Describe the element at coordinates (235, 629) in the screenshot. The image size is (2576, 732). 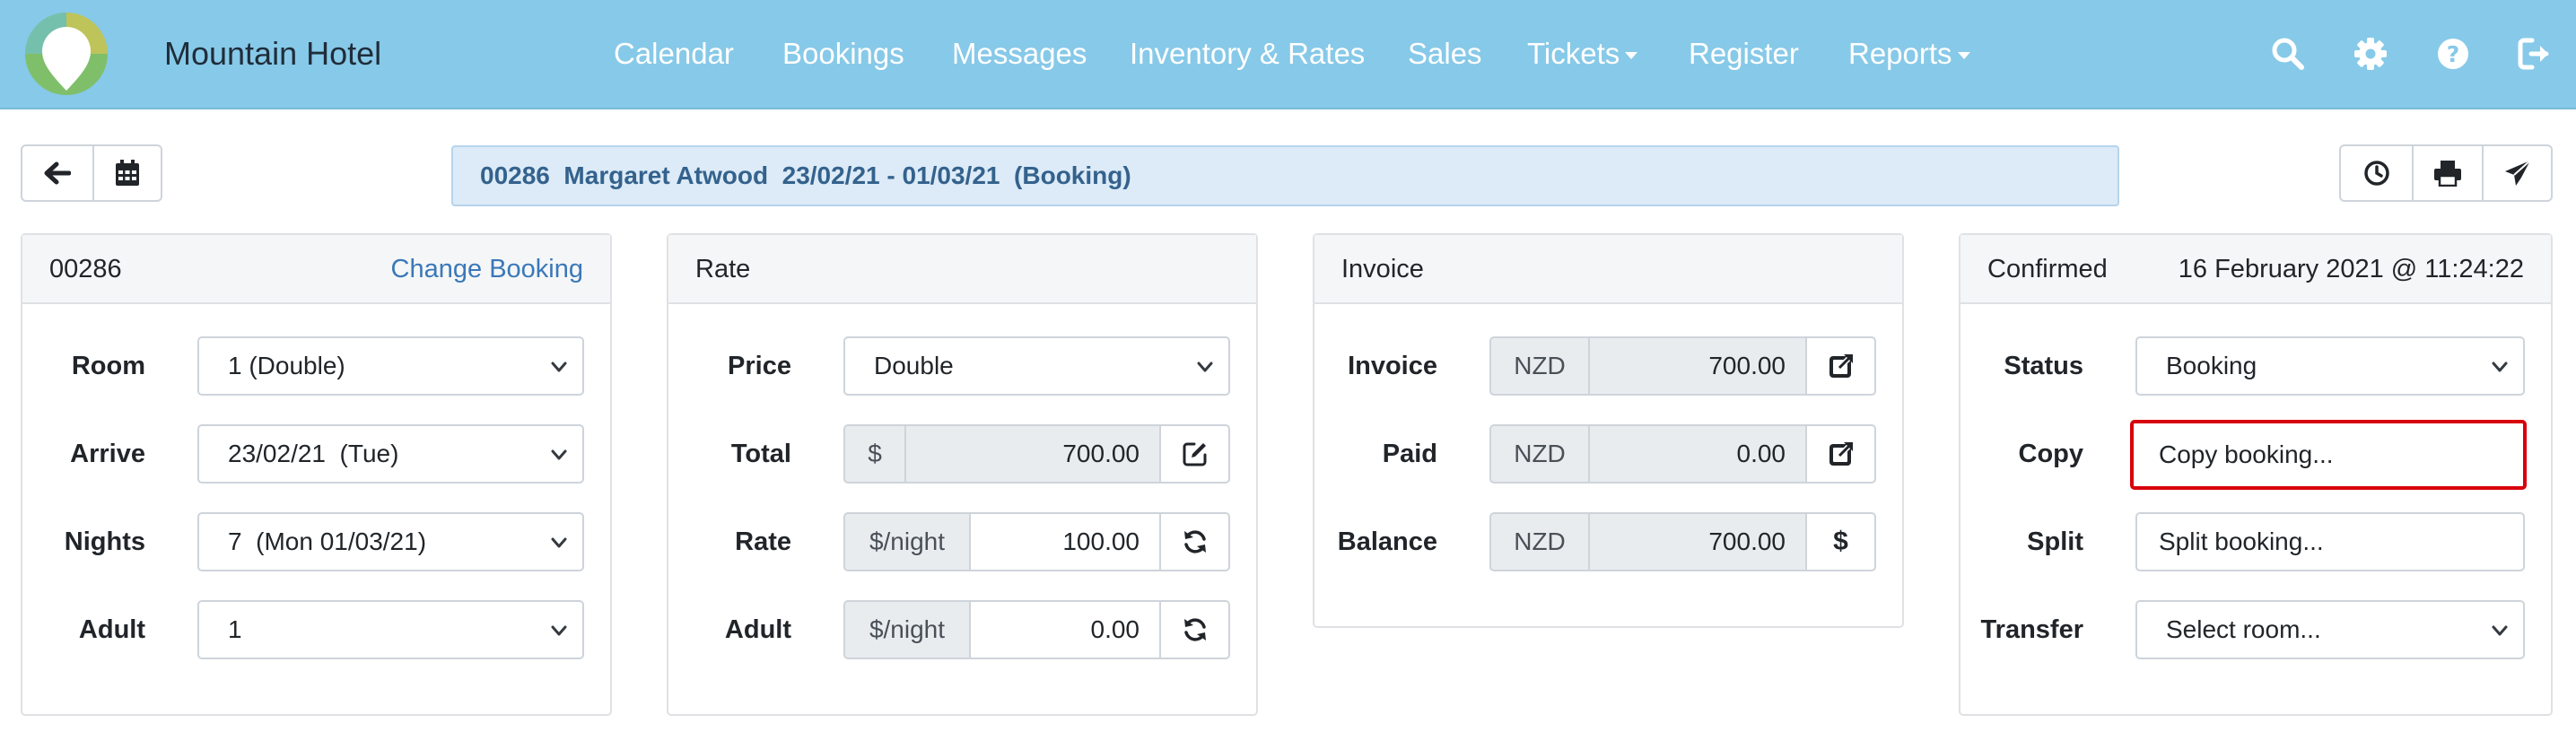
I see `adult-value: 1` at that location.